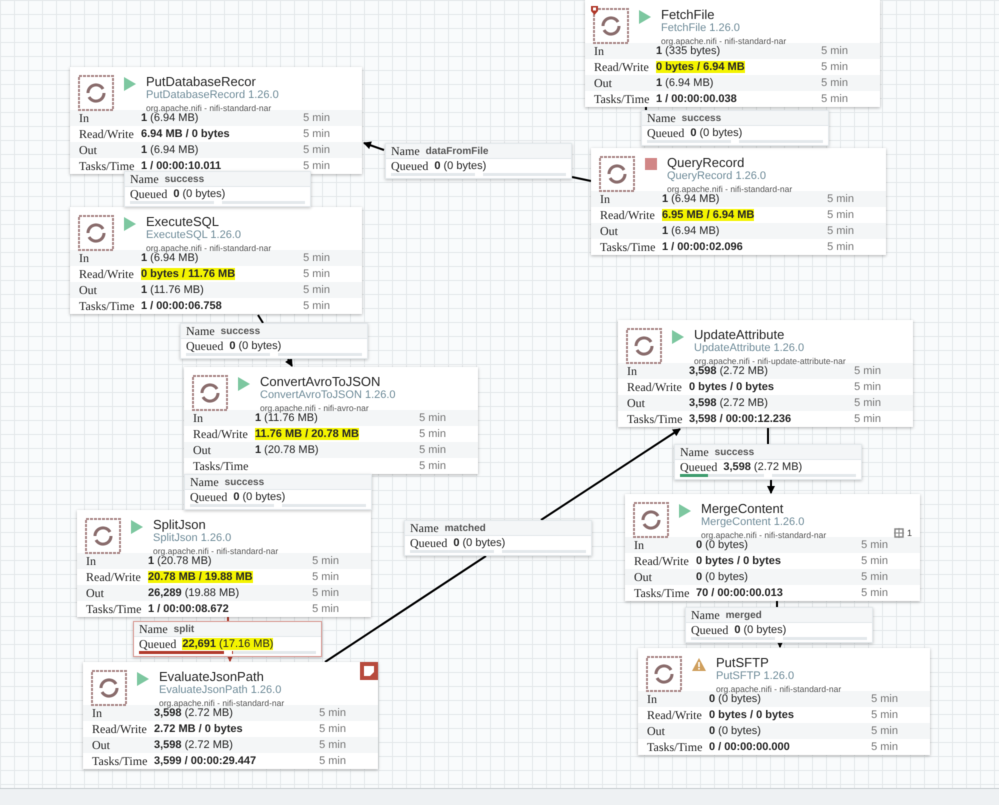 This screenshot has width=999, height=805. I want to click on processor-card: MergeContent MergeContent 1.26.0 org.apache.nifi - nifi-standard-nar In 0 (0 bytes) 5 min Read/Write 0 bytes / 0 bytes 5 min Out 0 (0 bytes) 5 min Tasks/Time 70 / 00:00:00.013 5 min 1, so click(772, 547).